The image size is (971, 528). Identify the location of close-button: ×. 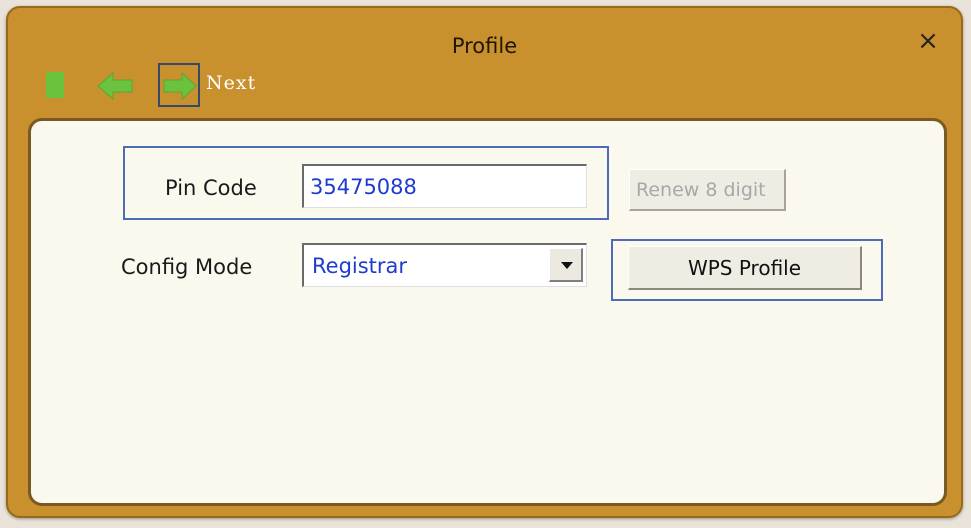
(928, 41).